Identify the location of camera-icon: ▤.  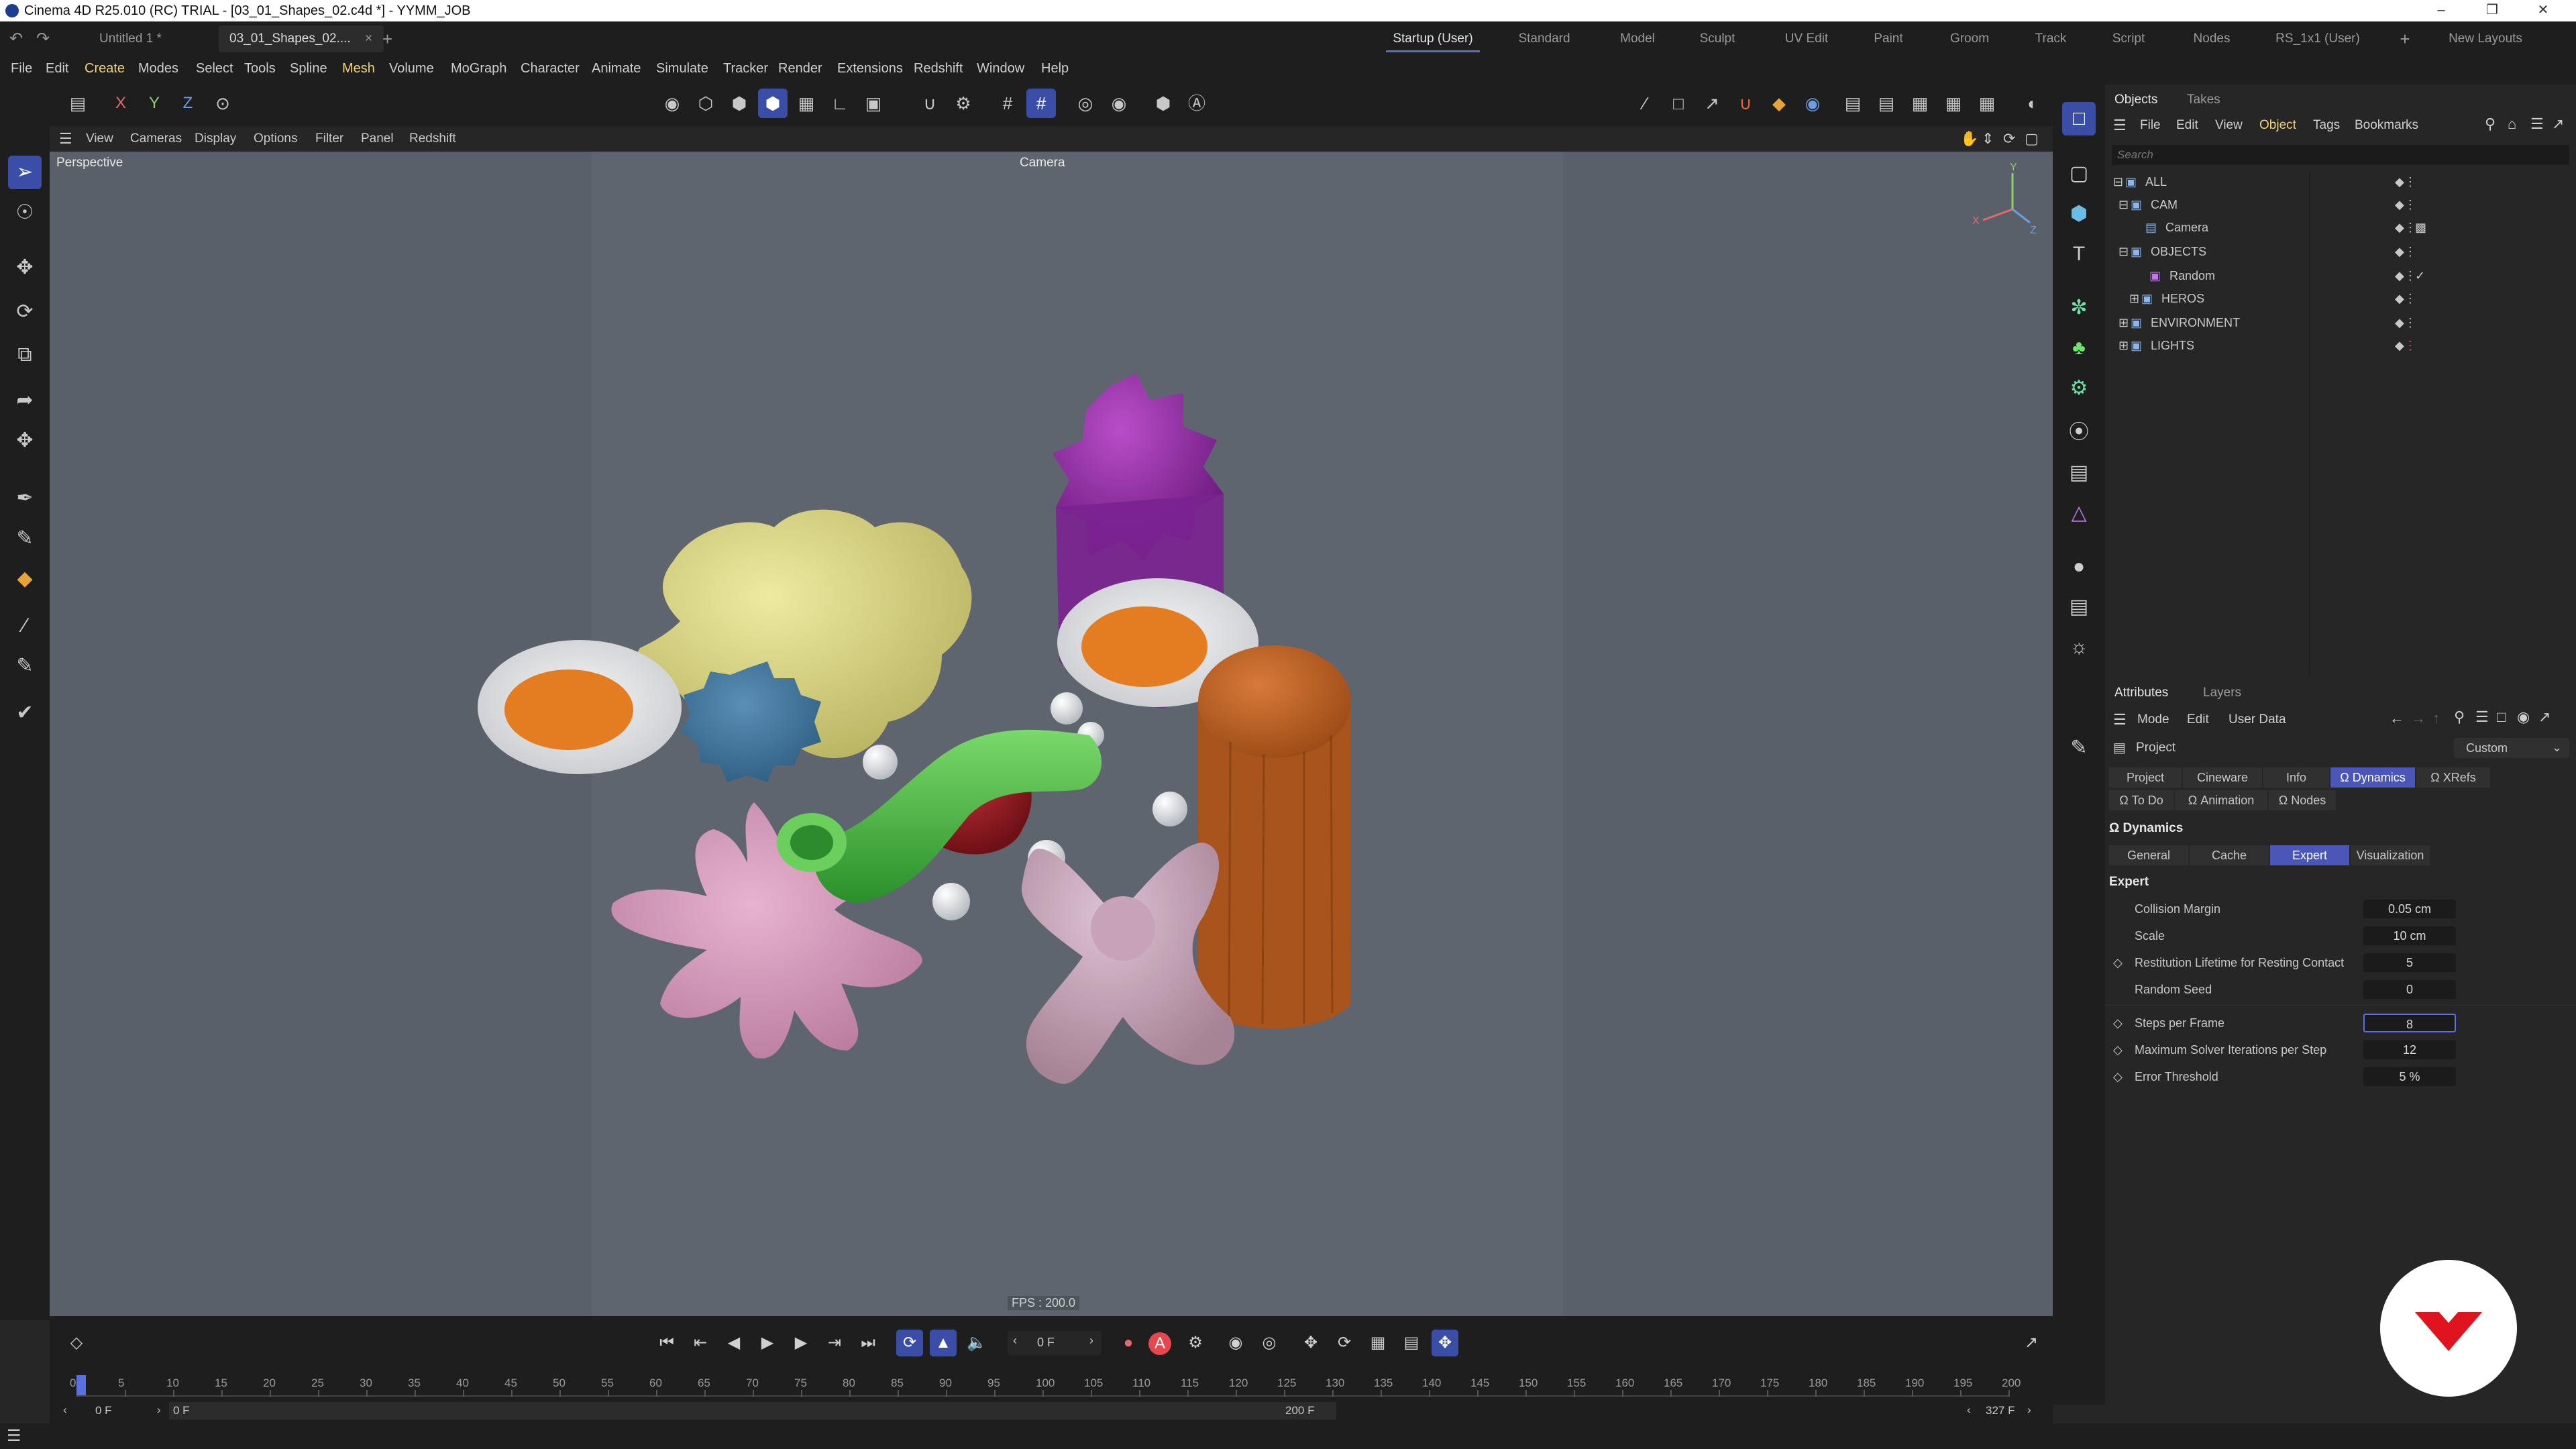
(2079, 607).